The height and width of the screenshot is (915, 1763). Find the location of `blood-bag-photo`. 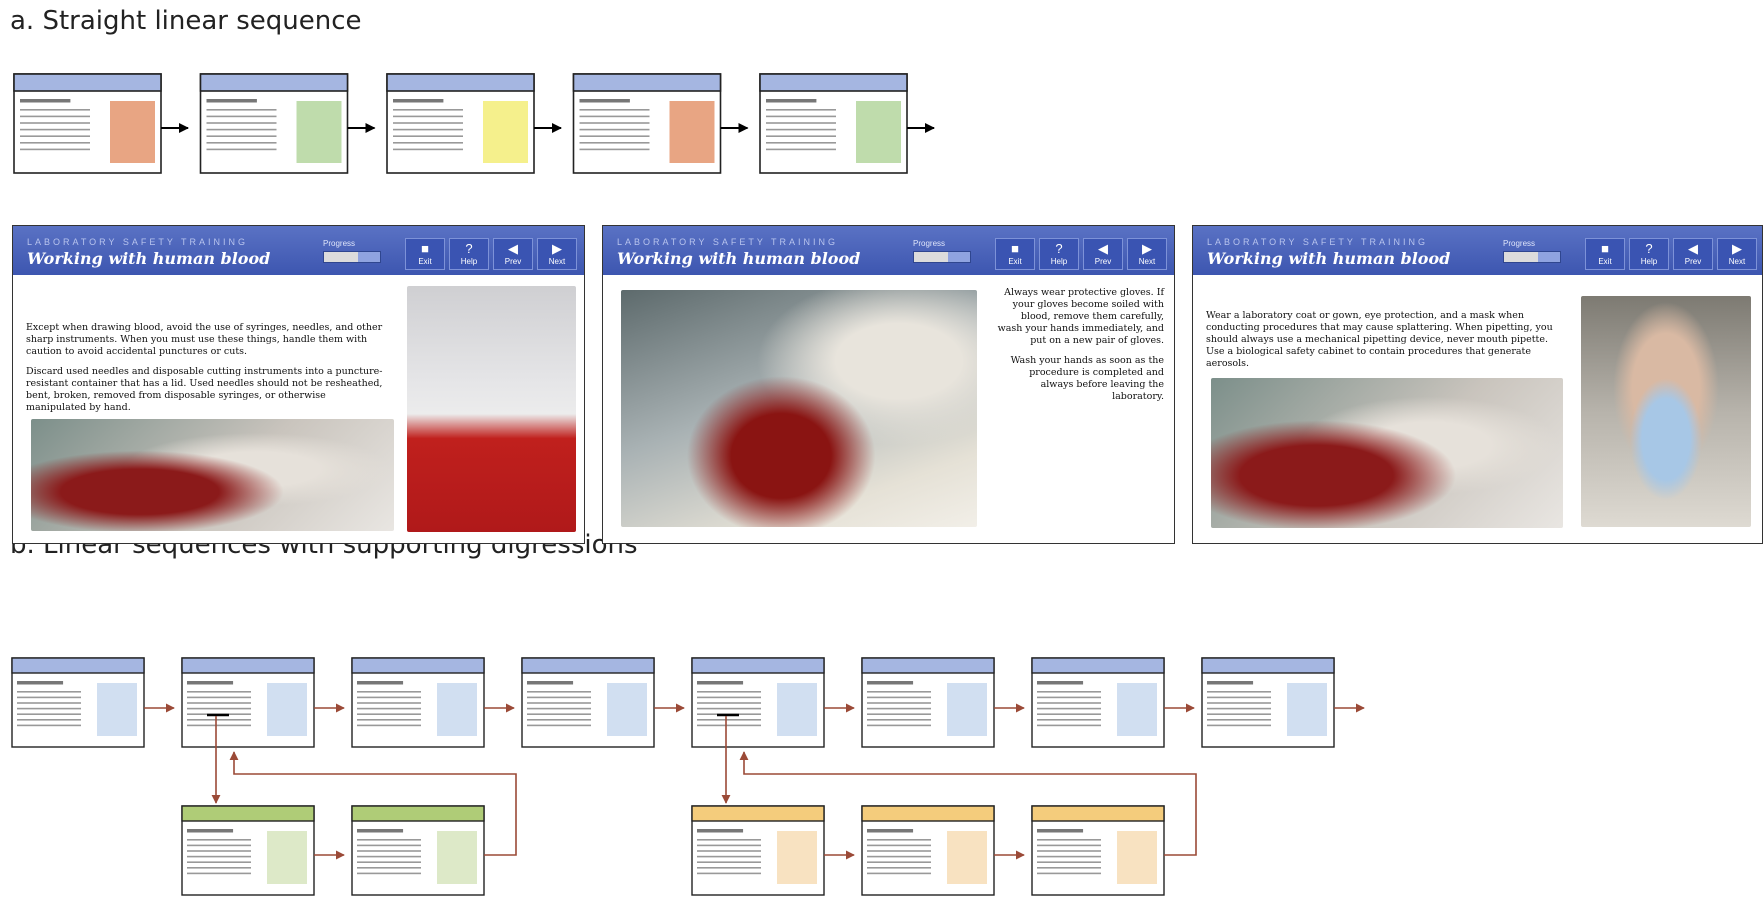

blood-bag-photo is located at coordinates (212, 475).